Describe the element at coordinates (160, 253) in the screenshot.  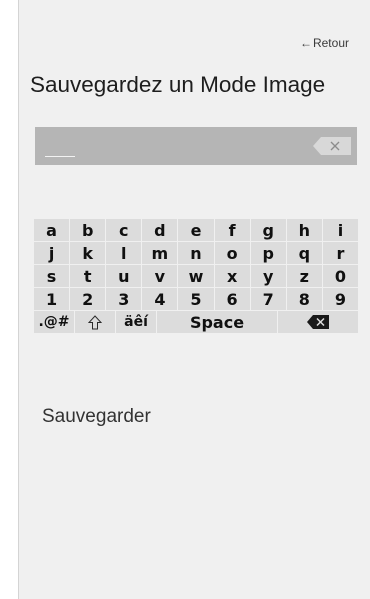
I see `key-m: m` at that location.